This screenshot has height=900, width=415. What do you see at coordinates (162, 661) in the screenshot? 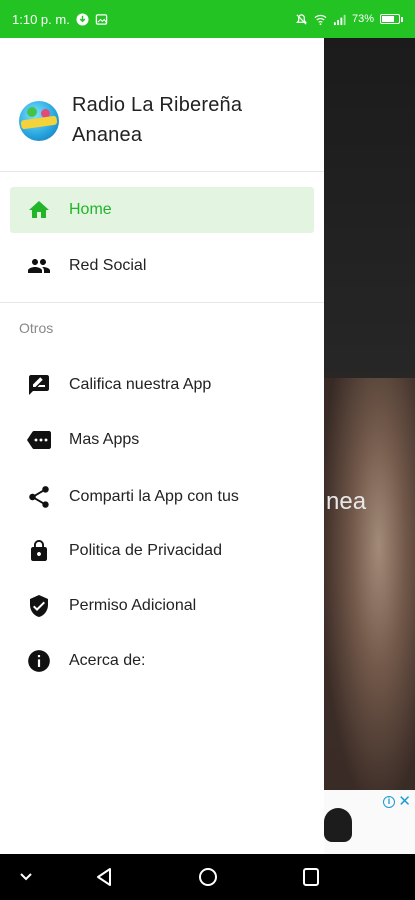
I see `nav-item-acerca: Acerca de:` at bounding box center [162, 661].